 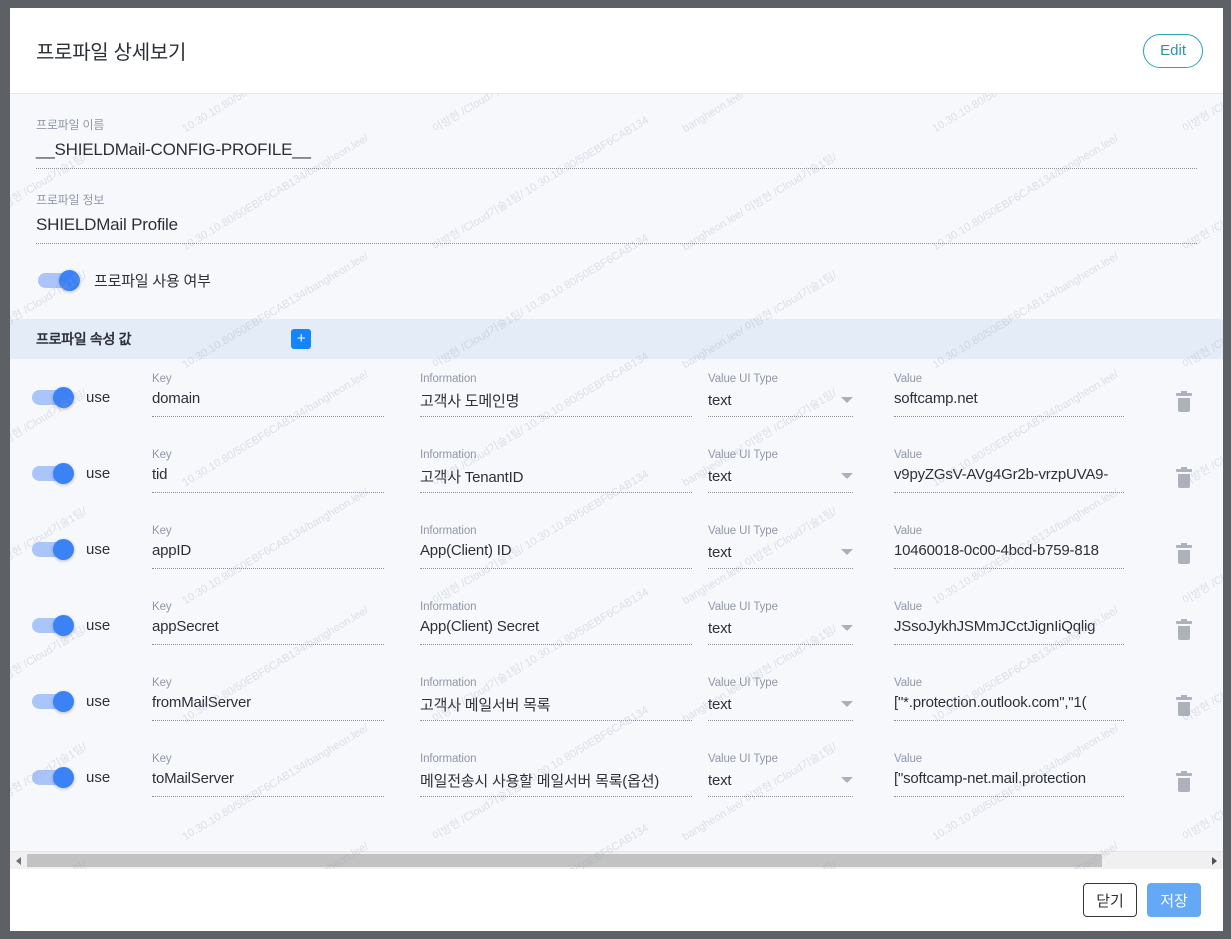 I want to click on add-attribute-button: +, so click(x=301, y=339).